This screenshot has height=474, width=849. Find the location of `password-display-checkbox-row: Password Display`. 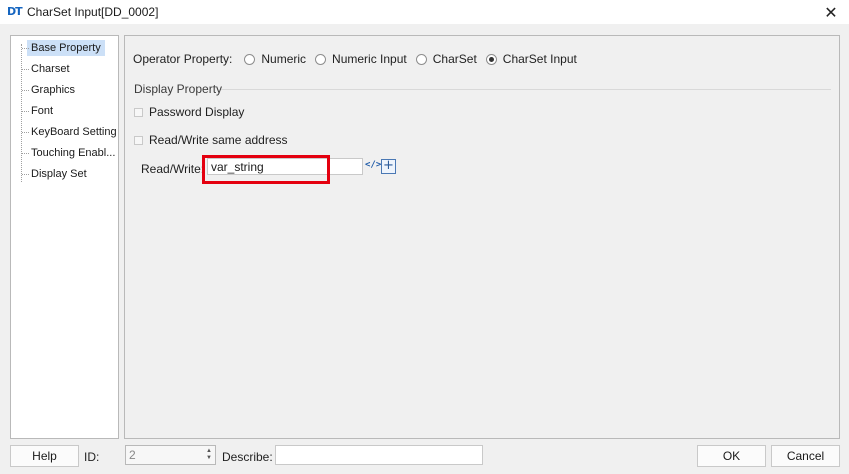

password-display-checkbox-row: Password Display is located at coordinates (189, 112).